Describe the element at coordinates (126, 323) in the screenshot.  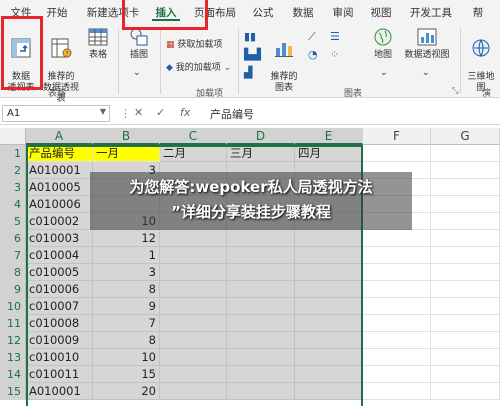
I see `january-value-cell: 7` at that location.